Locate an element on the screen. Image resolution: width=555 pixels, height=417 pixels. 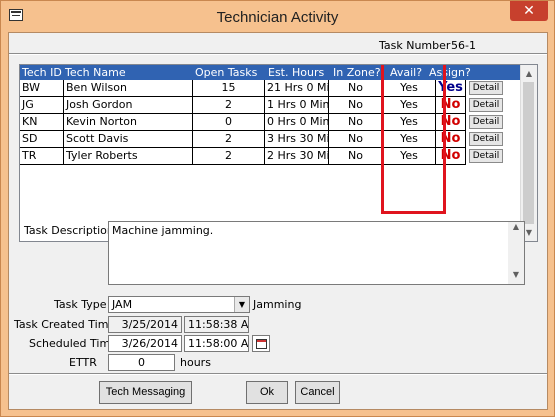
cell-tech-id: TR is located at coordinates (42, 156).